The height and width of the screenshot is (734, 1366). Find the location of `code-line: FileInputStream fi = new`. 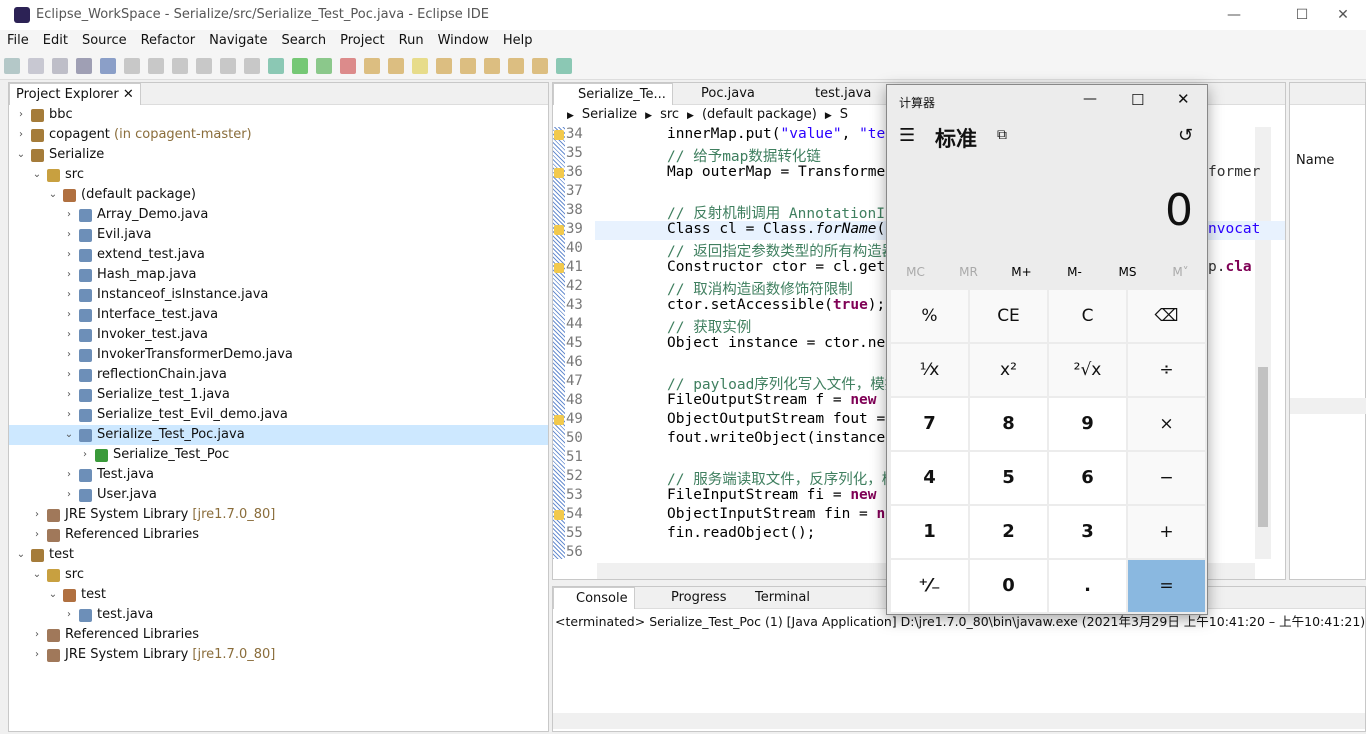

code-line: FileInputStream fi = new is located at coordinates (772, 495).